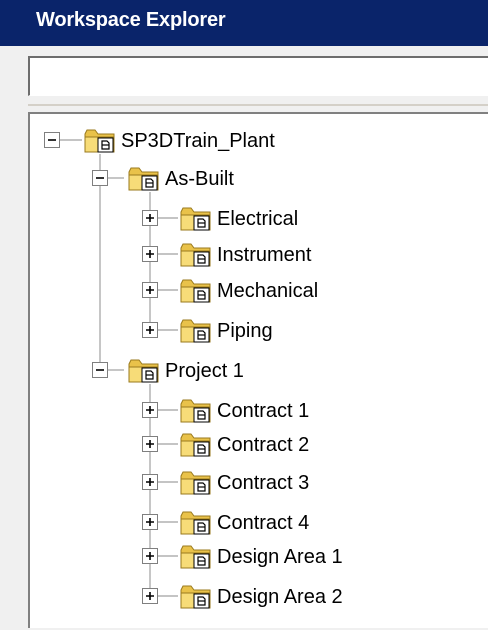 The width and height of the screenshot is (488, 630). I want to click on tree-node-contract-1: Contract 1, so click(244, 411).